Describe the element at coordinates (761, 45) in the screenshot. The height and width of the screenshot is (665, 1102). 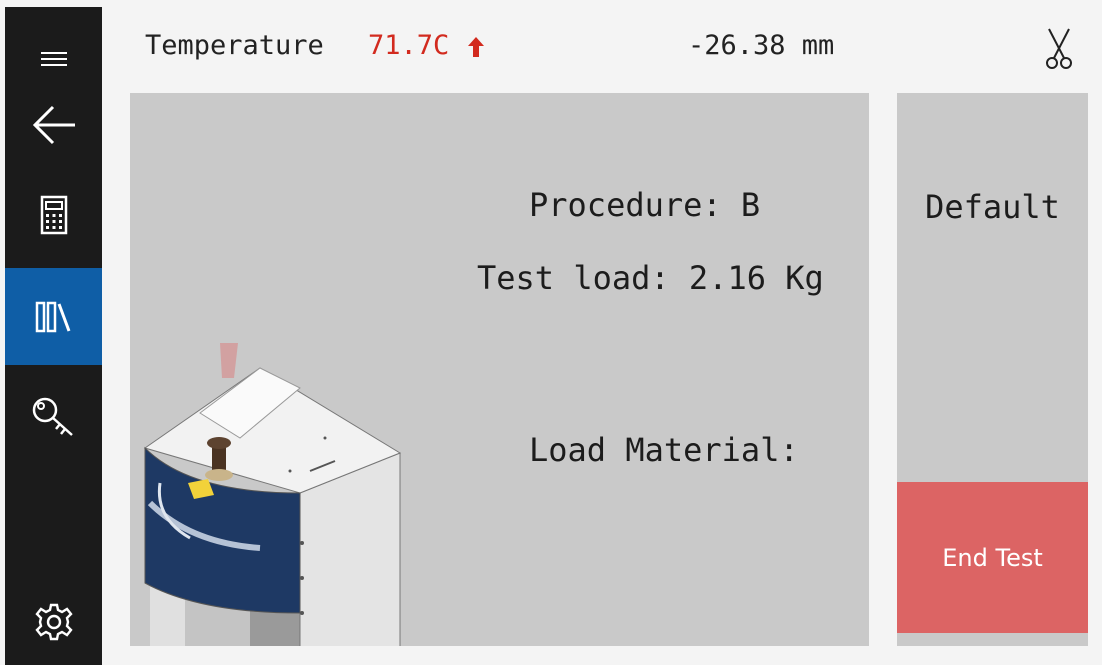
I see `position-readout: -26.38 mm` at that location.